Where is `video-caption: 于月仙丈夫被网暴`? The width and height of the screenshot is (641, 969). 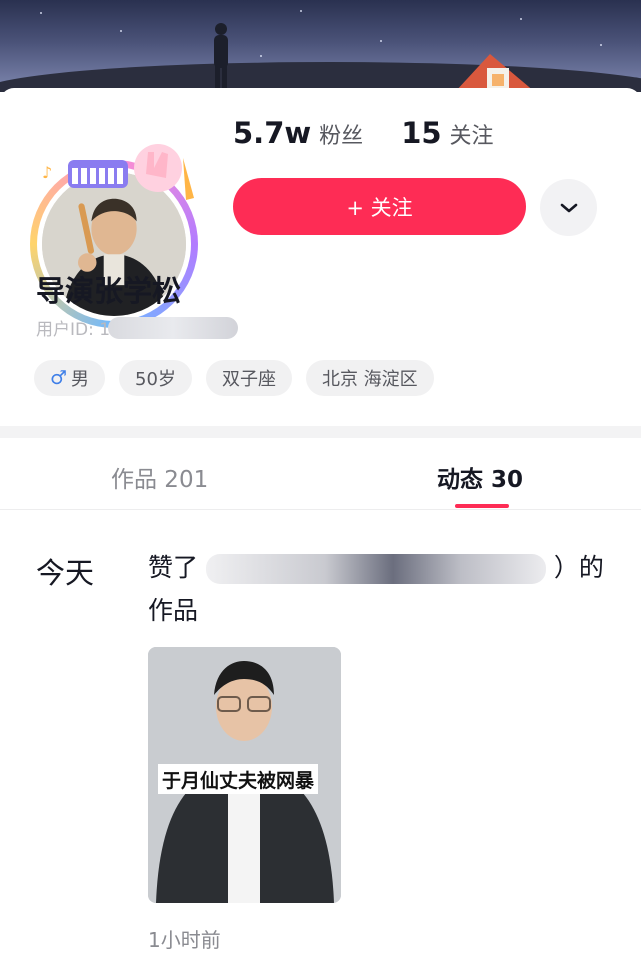 video-caption: 于月仙丈夫被网暴 is located at coordinates (238, 779).